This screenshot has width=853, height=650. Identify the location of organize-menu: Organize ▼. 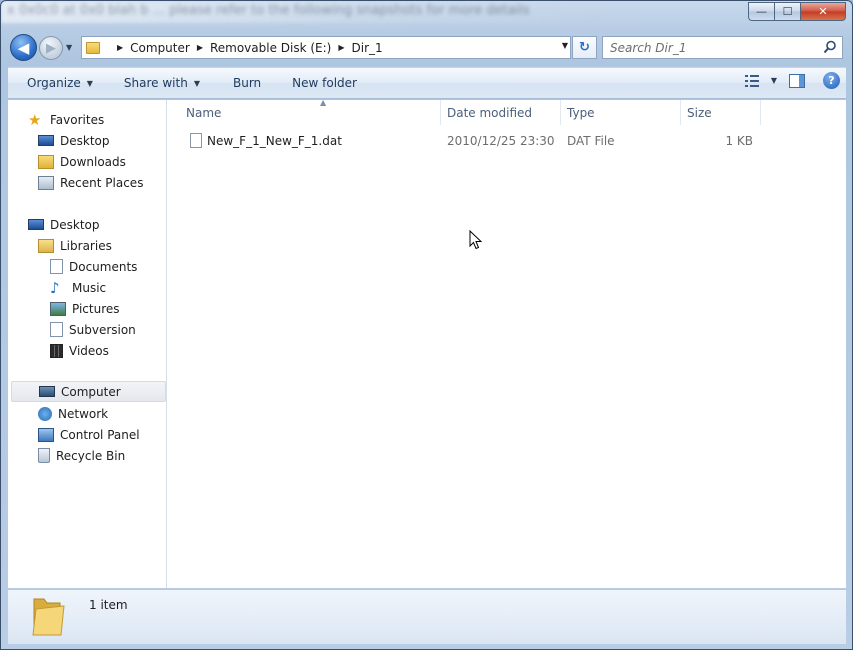
(56, 83).